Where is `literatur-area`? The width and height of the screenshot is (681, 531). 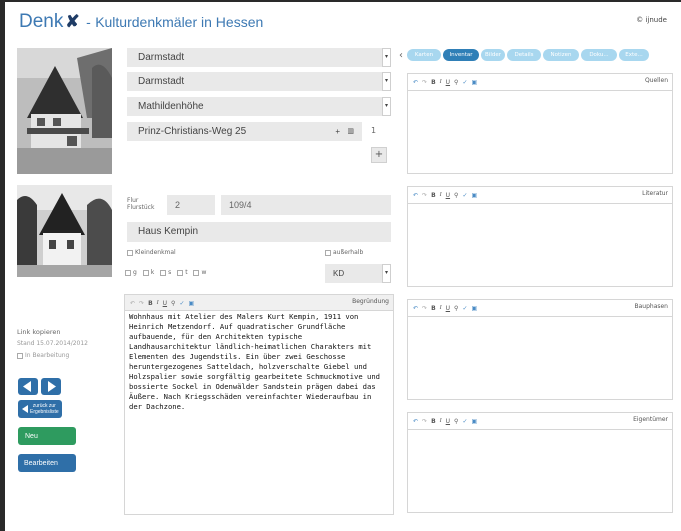
literatur-area is located at coordinates (540, 244).